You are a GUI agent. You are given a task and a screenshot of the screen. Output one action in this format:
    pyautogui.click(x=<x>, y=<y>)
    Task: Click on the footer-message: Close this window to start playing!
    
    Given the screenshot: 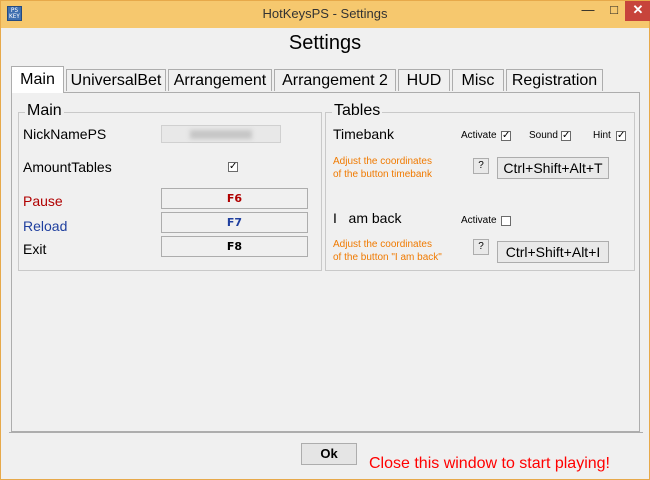 What is the action you would take?
    pyautogui.click(x=489, y=463)
    